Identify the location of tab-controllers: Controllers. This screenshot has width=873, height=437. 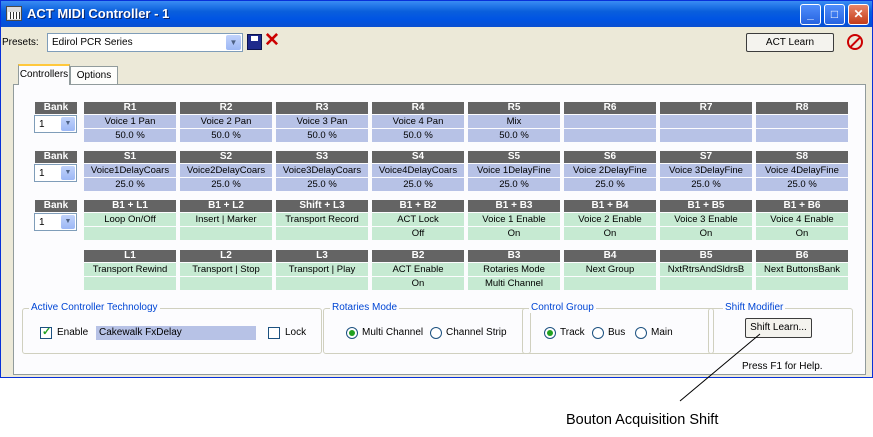
(44, 74).